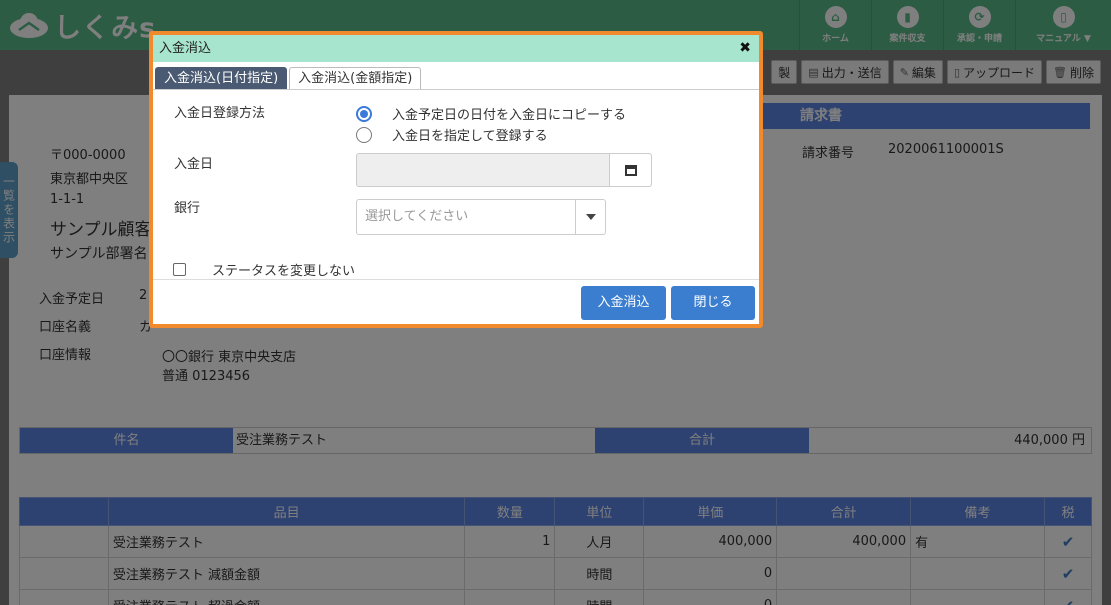  What do you see at coordinates (713, 303) in the screenshot?
I see `close-button: 閉じる` at bounding box center [713, 303].